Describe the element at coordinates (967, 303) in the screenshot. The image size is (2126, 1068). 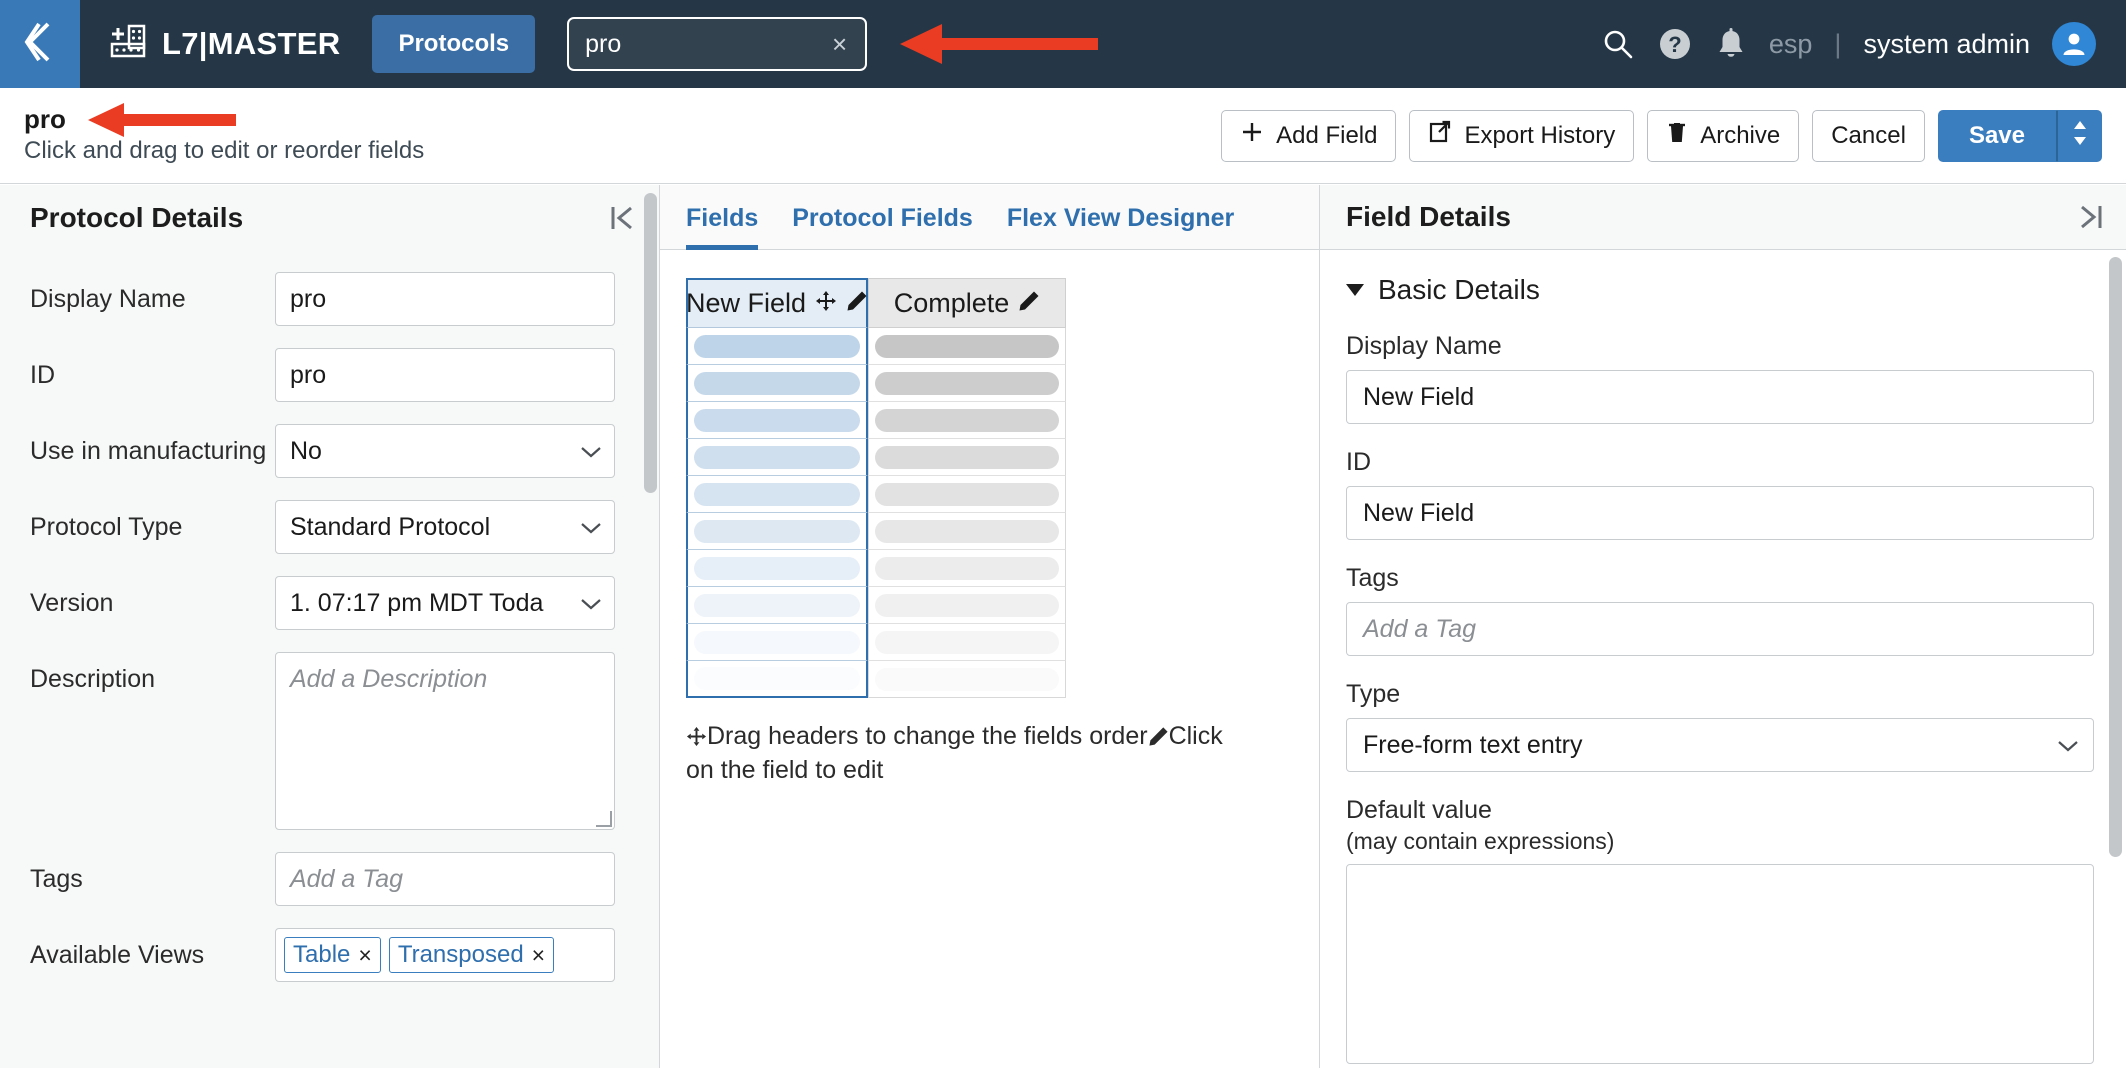
I see `grid-header-complete: Complete` at that location.